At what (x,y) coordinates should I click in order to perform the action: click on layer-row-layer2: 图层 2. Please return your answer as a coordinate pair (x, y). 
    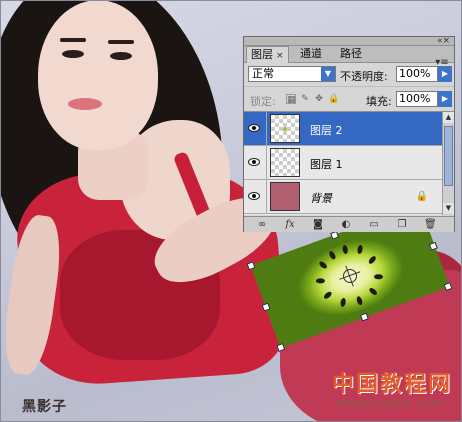
    Looking at the image, I should click on (343, 129).